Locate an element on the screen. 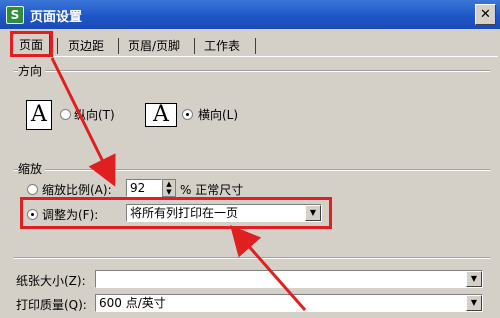 The height and width of the screenshot is (318, 500). portrait-radio is located at coordinates (65, 114).